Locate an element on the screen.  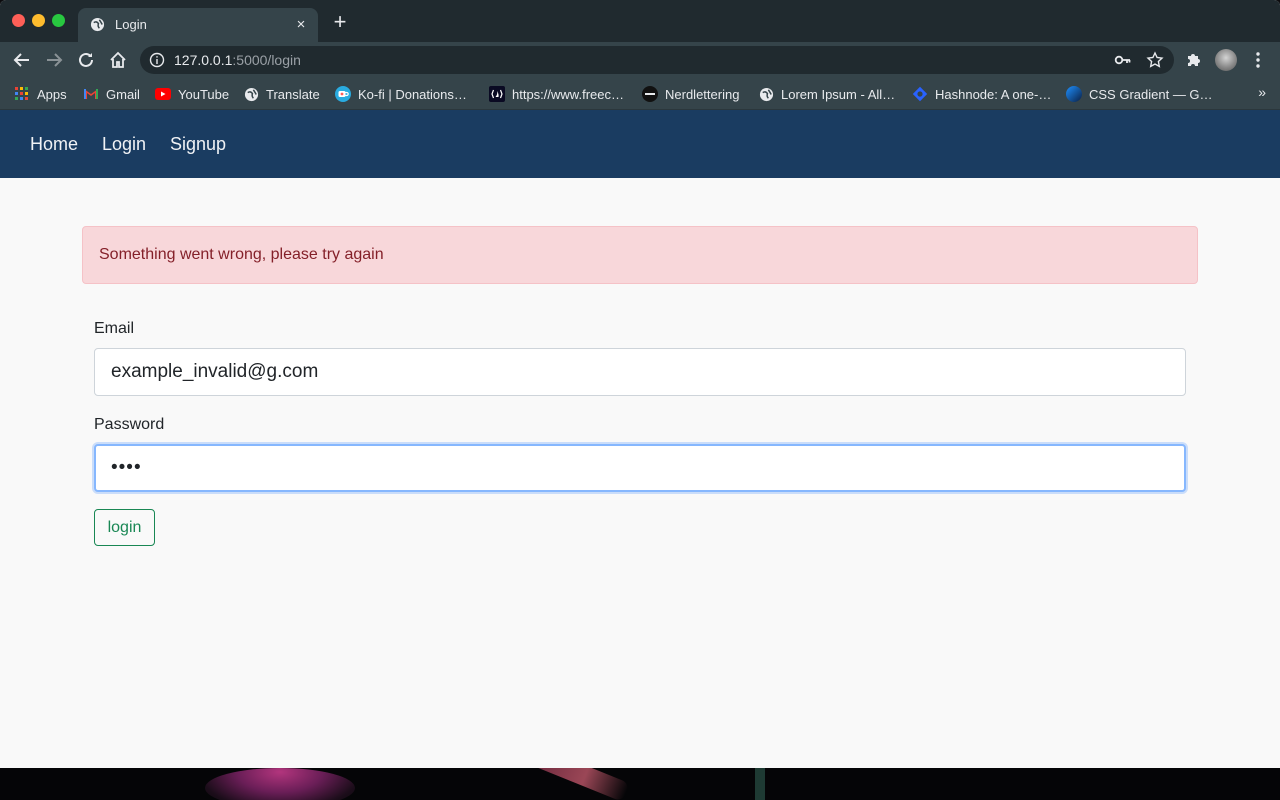
css-gradient-icon is located at coordinates (1074, 94).